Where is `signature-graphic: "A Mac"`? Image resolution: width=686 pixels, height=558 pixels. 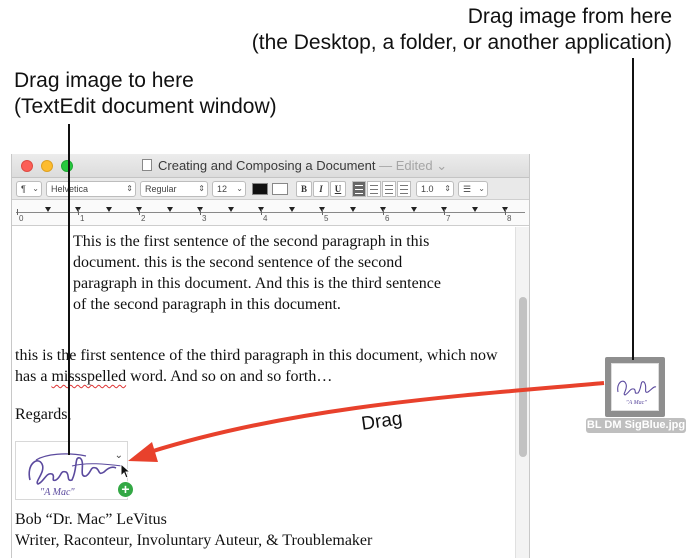
signature-graphic: "A Mac" is located at coordinates (75, 475).